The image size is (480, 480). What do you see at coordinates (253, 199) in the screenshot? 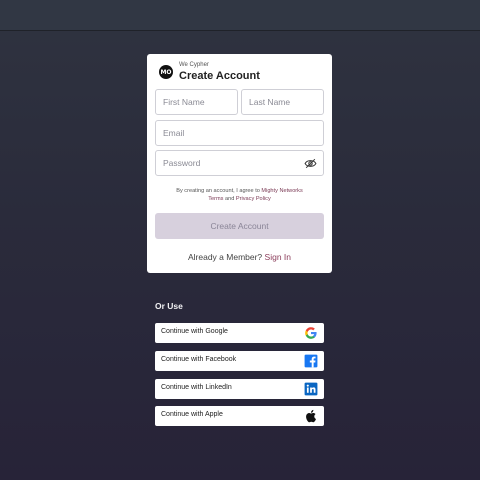
I see `privacy-policy-link: Privacy Policy` at bounding box center [253, 199].